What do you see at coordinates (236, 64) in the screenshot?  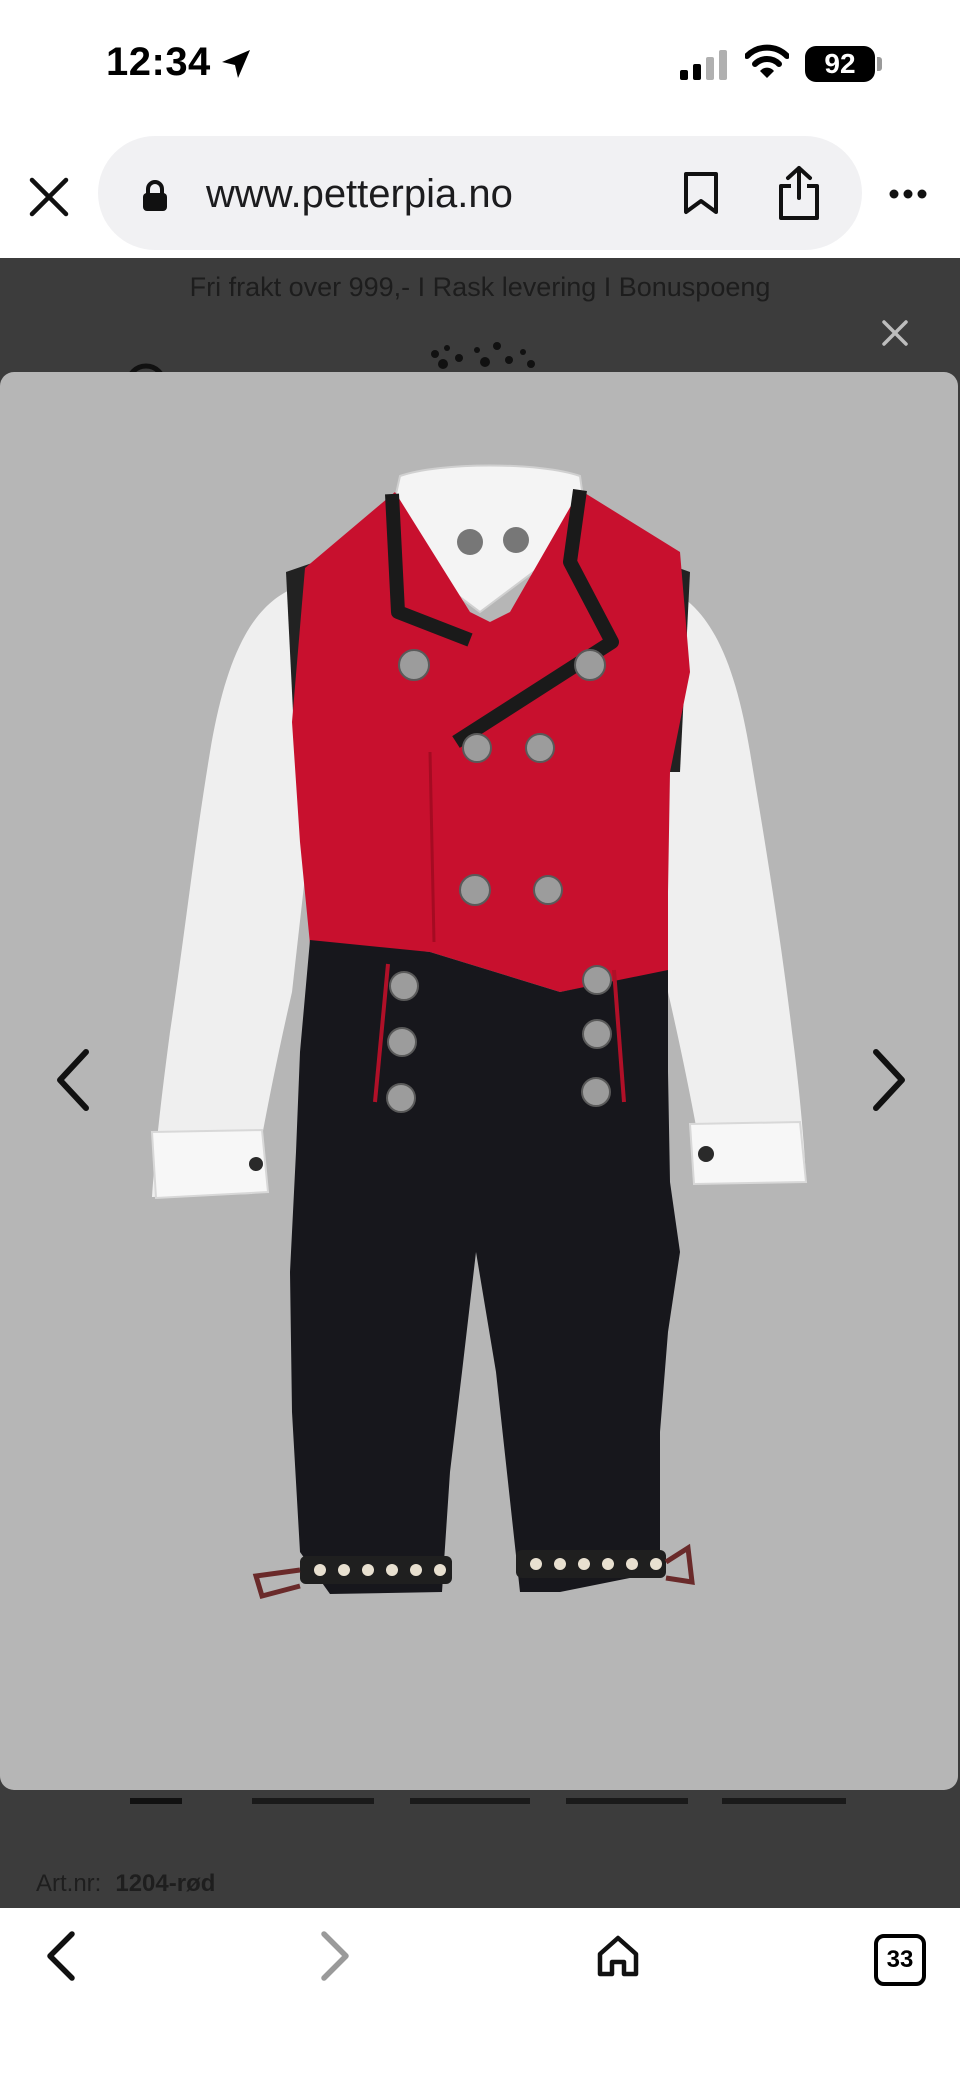 I see `location-arrow-icon` at bounding box center [236, 64].